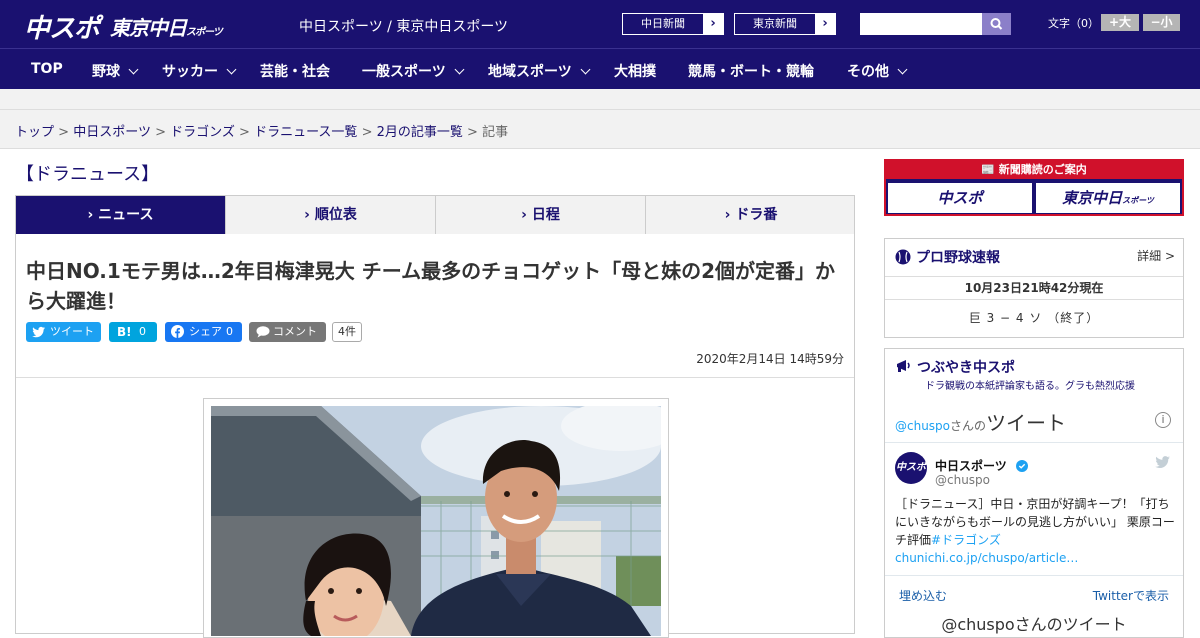 This screenshot has width=1200, height=638. I want to click on tokyo-chunichi-logo-text: 東京中日, so click(148, 28).